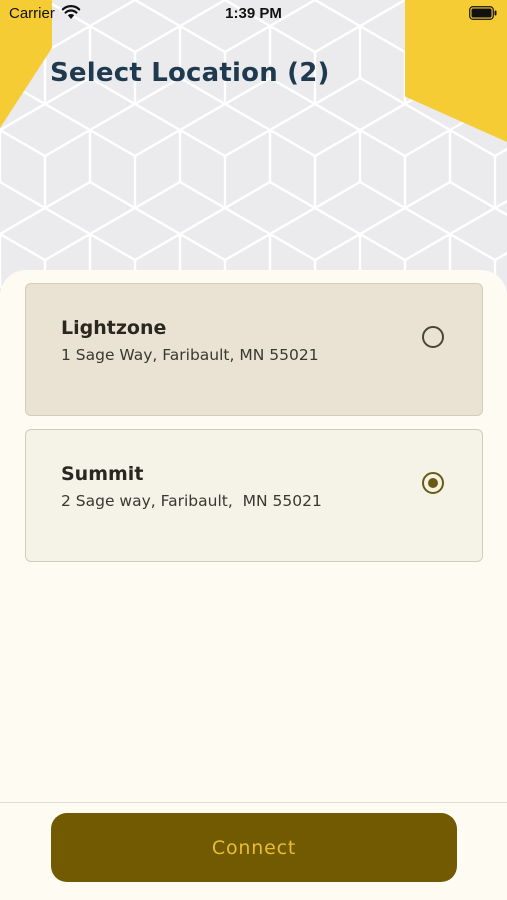 This screenshot has width=507, height=900. What do you see at coordinates (483, 13) in the screenshot?
I see `battery-full-icon` at bounding box center [483, 13].